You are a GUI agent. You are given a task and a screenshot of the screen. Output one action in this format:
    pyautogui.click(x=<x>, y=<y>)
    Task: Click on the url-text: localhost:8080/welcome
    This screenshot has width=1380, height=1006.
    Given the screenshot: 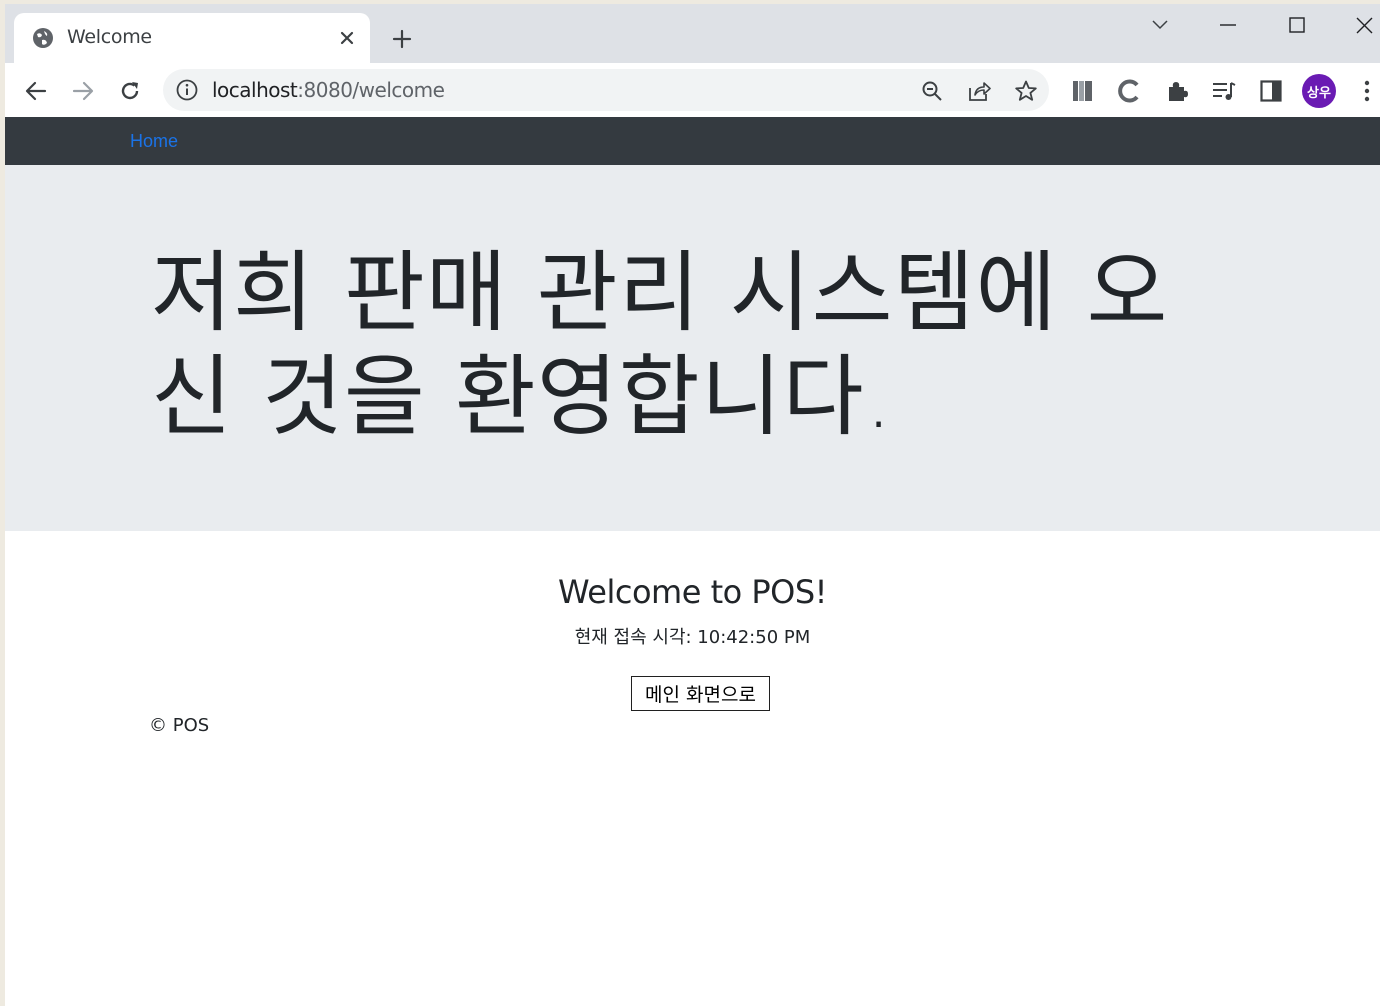 What is the action you would take?
    pyautogui.click(x=328, y=90)
    